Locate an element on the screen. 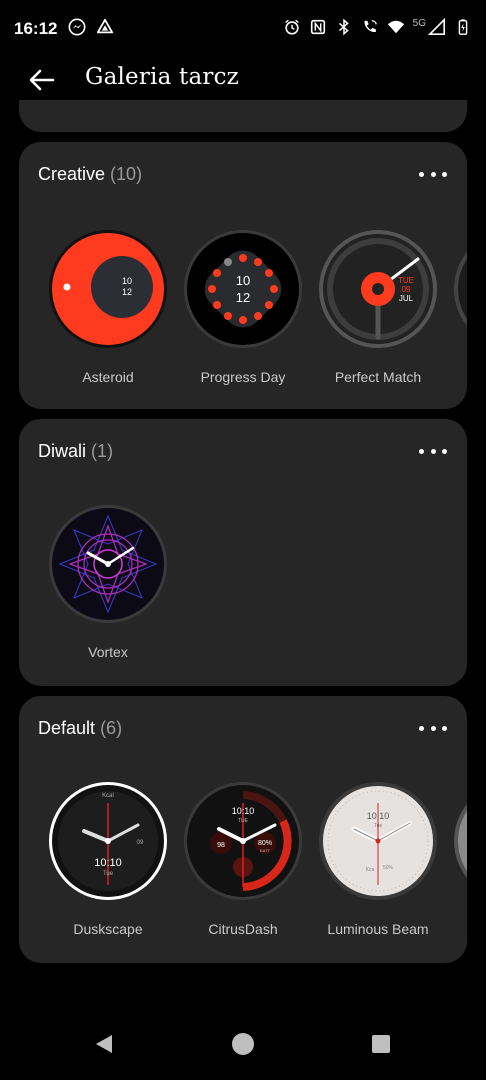 The width and height of the screenshot is (486, 1080). perfect-match-day: TUE is located at coordinates (406, 280).